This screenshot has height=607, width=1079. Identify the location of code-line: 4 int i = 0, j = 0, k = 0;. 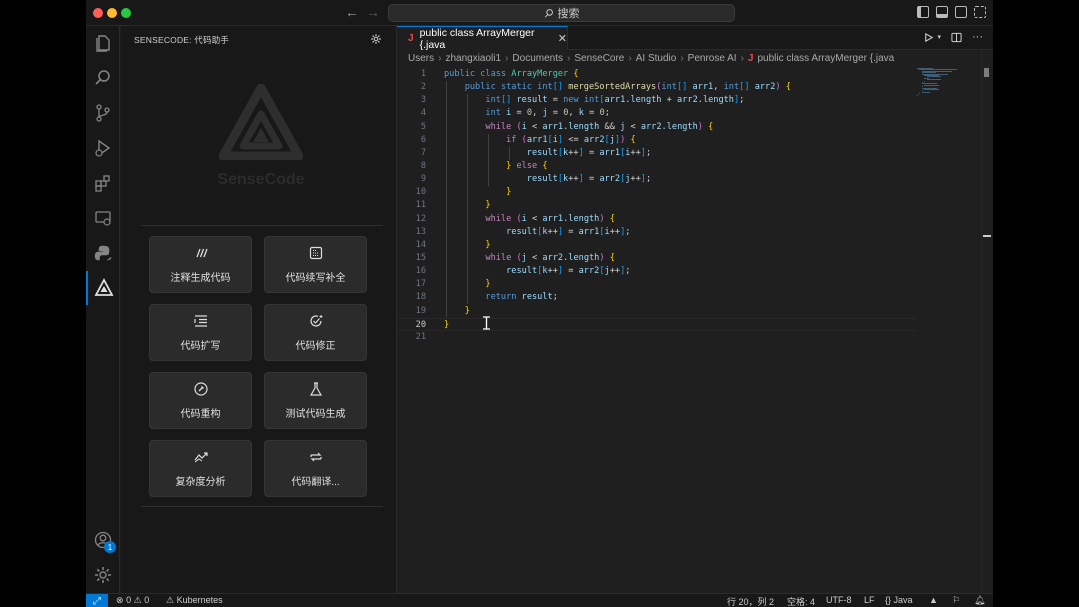
(657, 113).